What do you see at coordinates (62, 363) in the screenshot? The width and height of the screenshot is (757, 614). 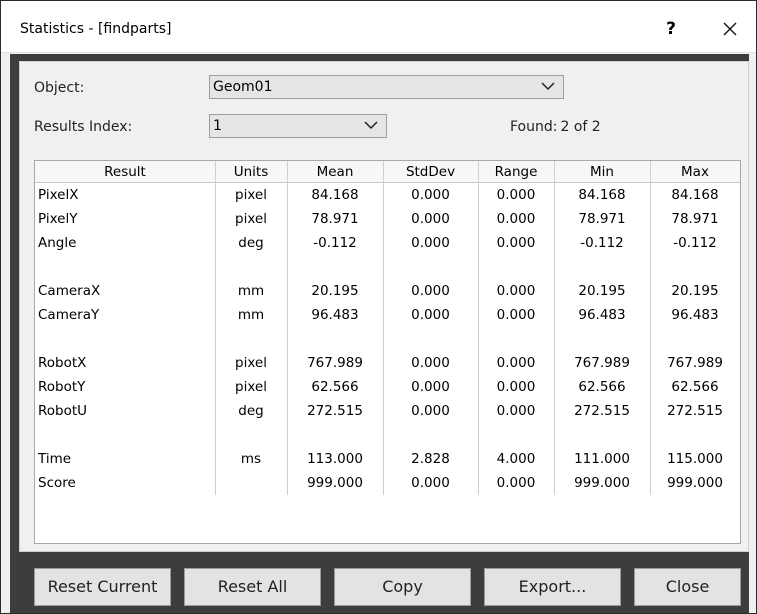 I see `cell-result: RobotX` at bounding box center [62, 363].